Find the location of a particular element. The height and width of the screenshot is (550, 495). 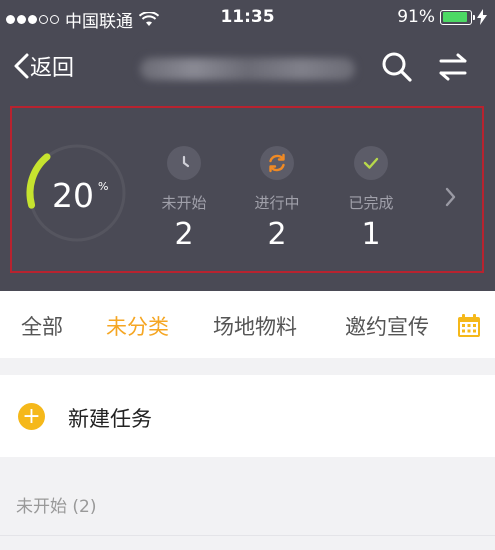

battery-percent: 91% is located at coordinates (416, 17).